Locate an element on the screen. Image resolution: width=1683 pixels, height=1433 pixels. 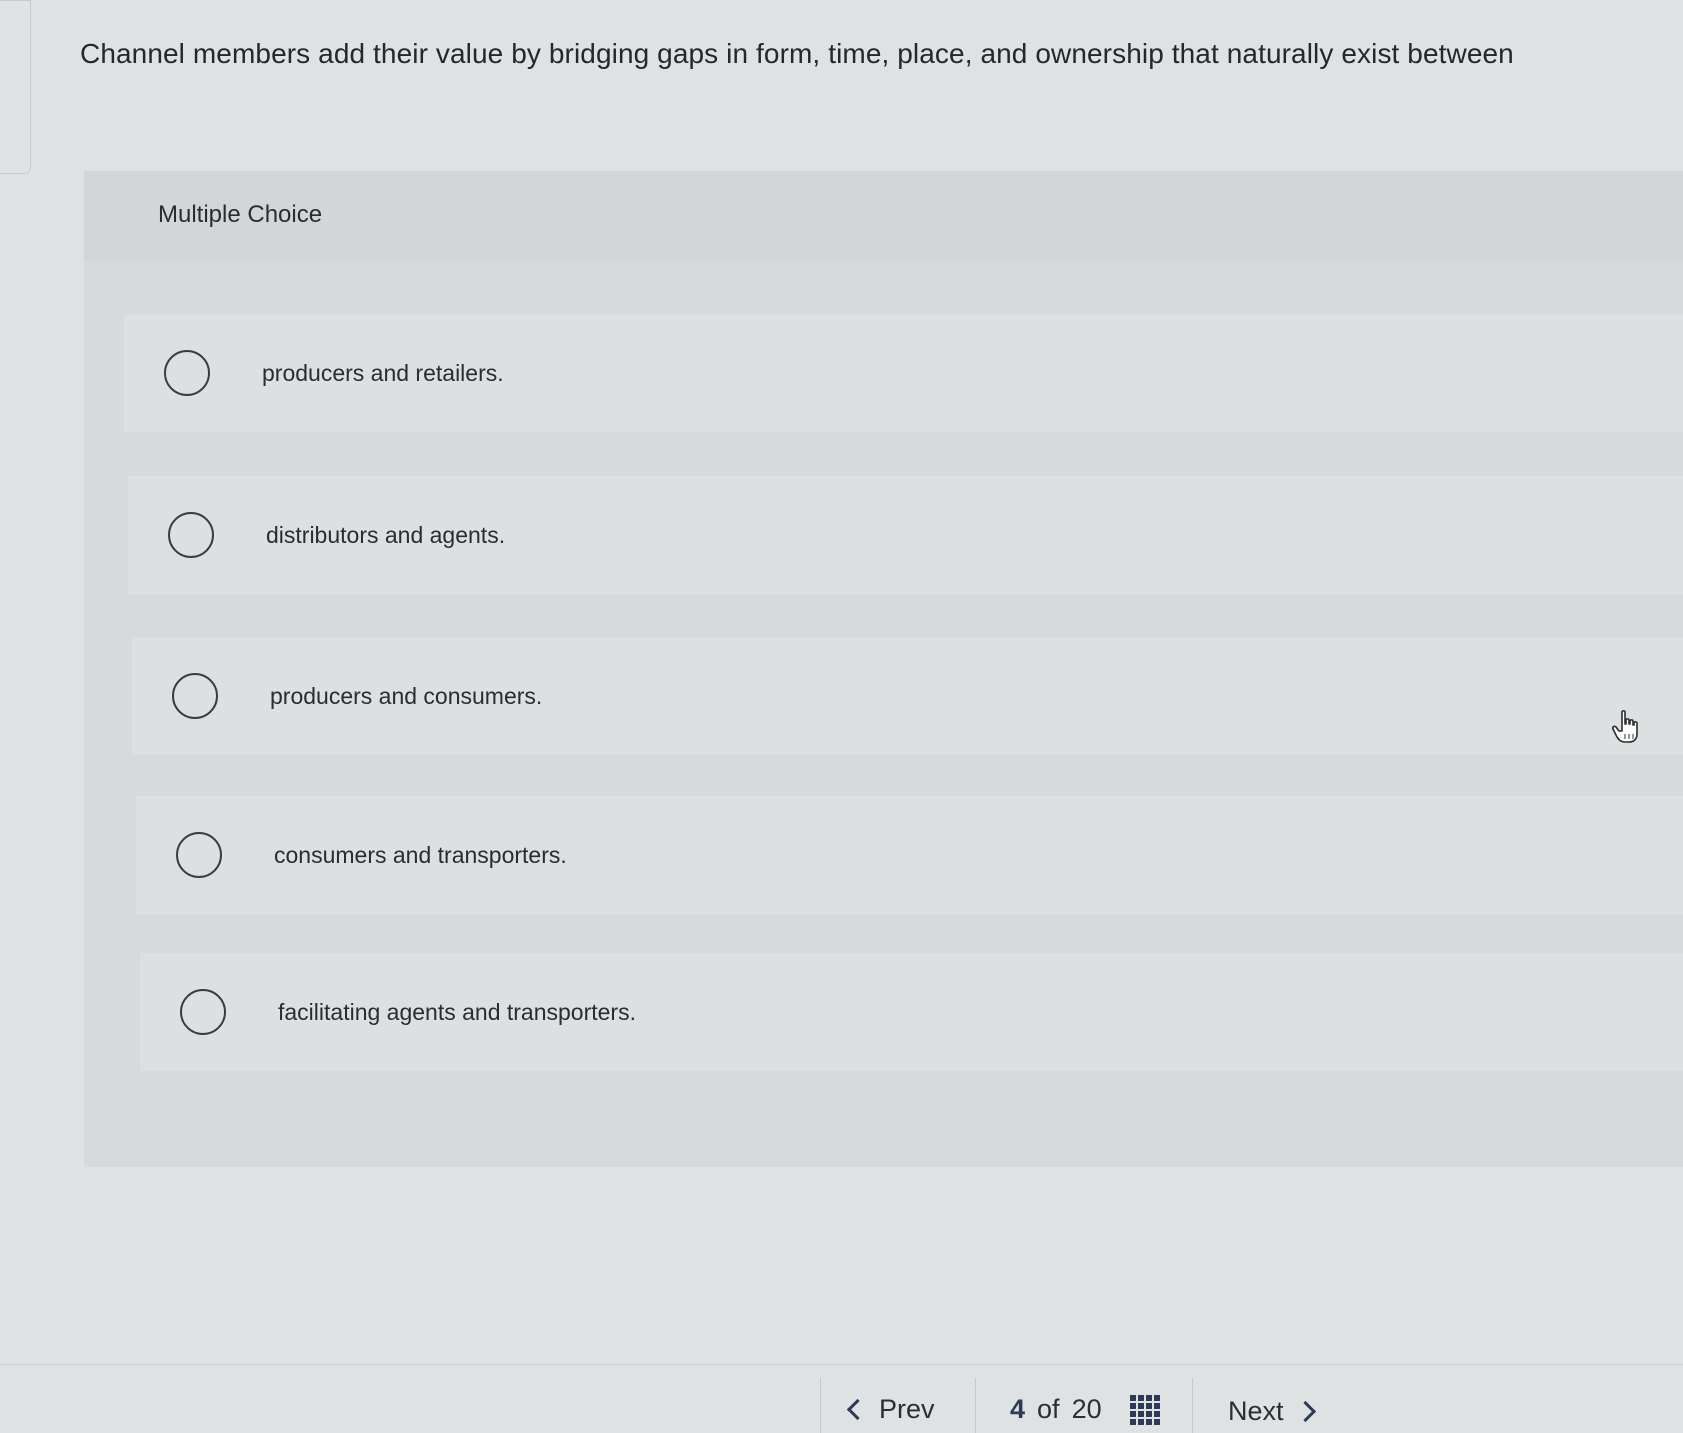
next-button: Next is located at coordinates (1272, 1411).